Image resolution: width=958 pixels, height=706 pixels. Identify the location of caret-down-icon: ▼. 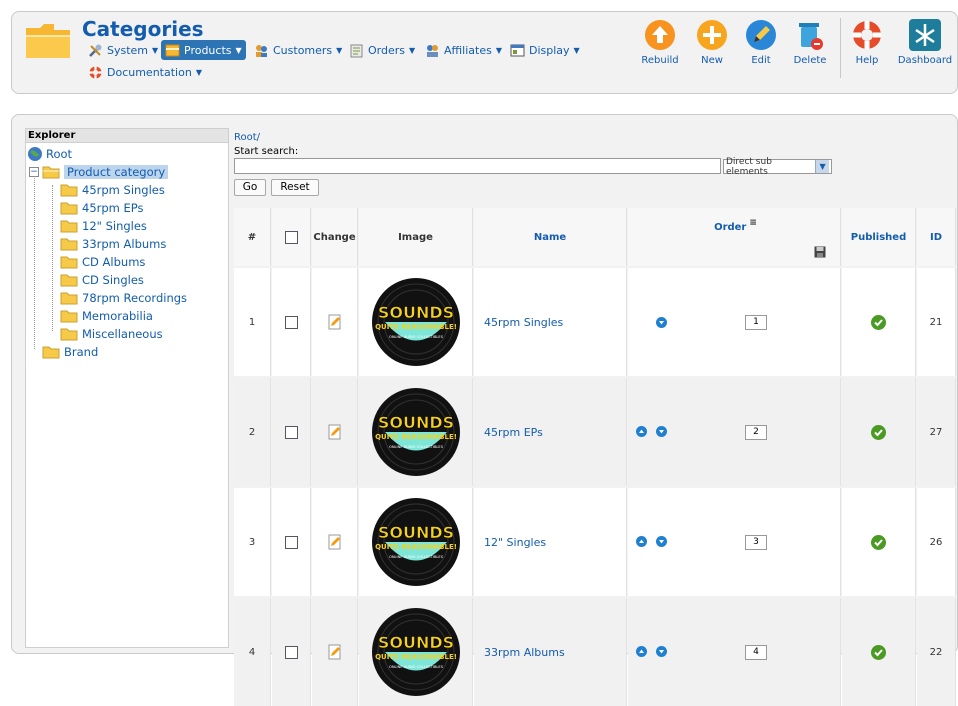
(238, 50).